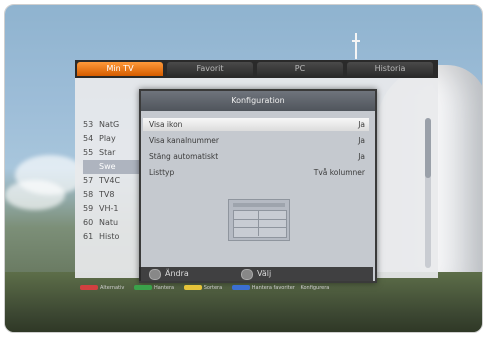 The height and width of the screenshot is (337, 487). I want to click on legend-green-label: Hantera, so click(164, 288).